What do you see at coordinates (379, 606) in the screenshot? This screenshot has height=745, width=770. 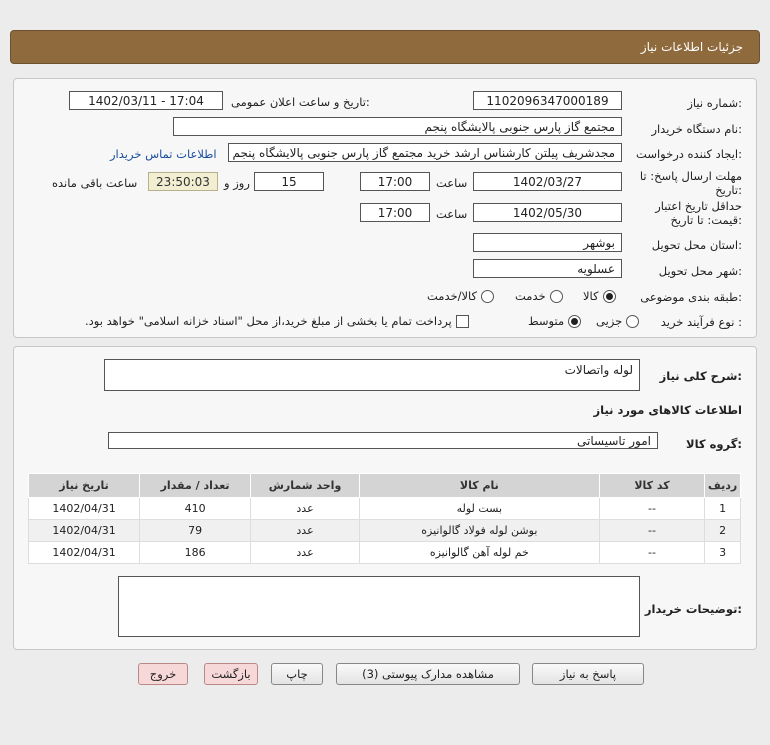 I see `buyer-notes-field` at bounding box center [379, 606].